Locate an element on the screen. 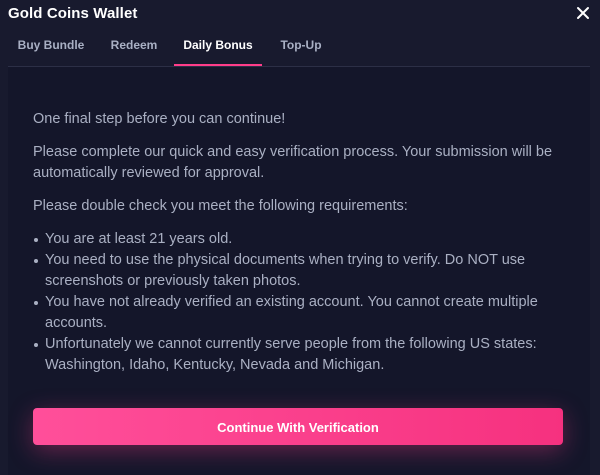 The height and width of the screenshot is (475, 600). requirement-item-age: You are at least 21 years old. is located at coordinates (303, 239).